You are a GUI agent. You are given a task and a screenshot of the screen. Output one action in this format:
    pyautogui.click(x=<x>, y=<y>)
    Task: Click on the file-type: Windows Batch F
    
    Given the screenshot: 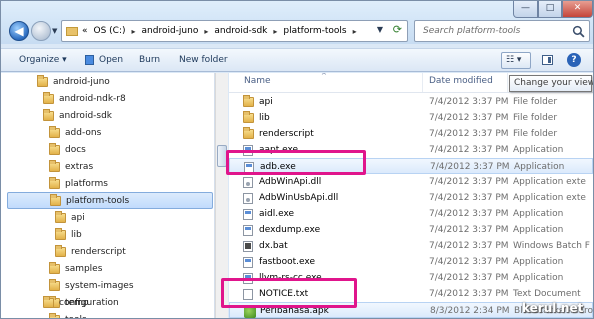 What is the action you would take?
    pyautogui.click(x=551, y=246)
    